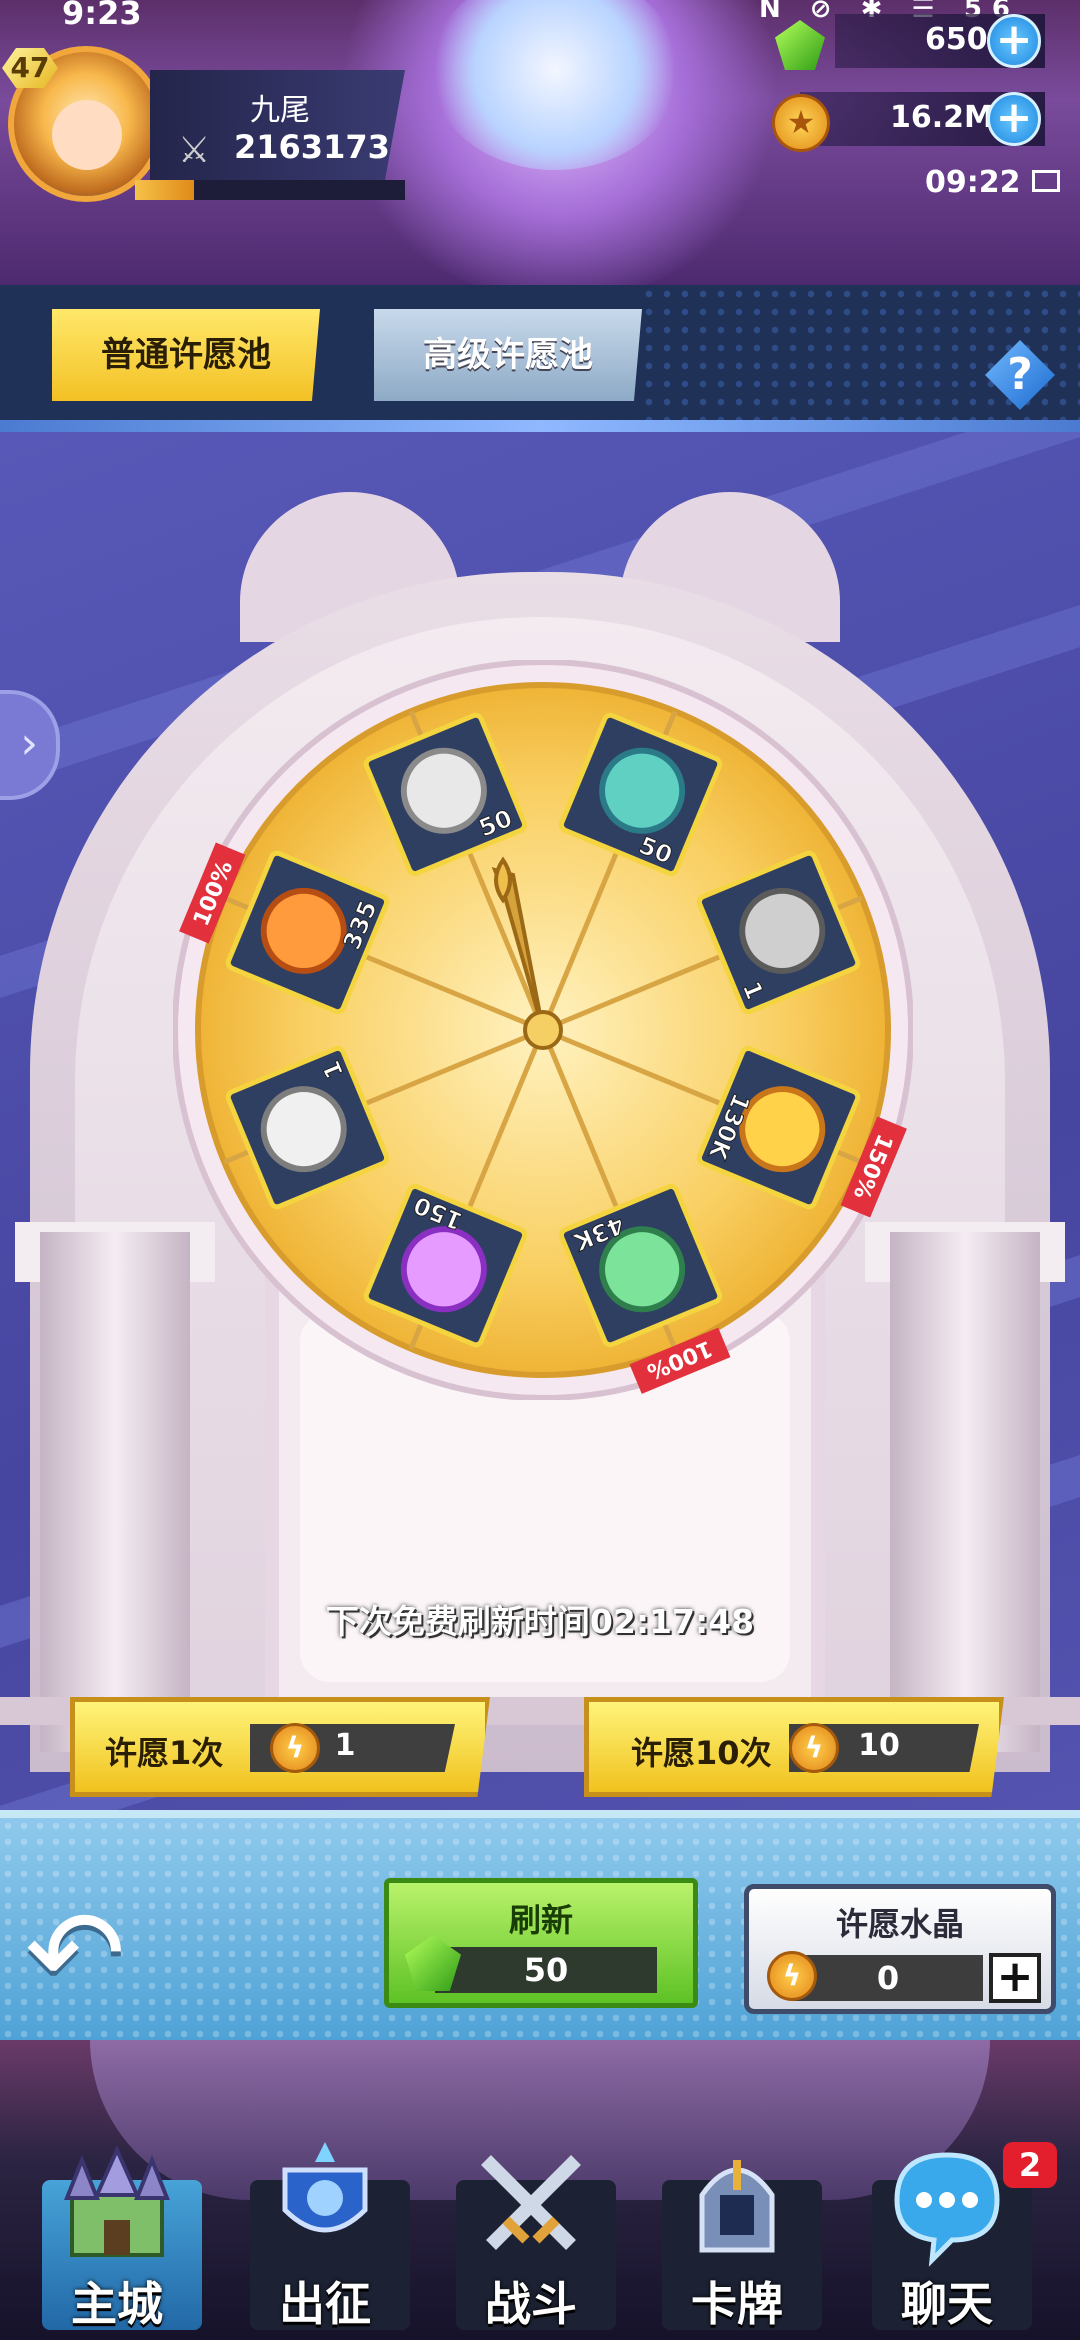 This screenshot has height=2340, width=1080. I want to click on pillar-left, so click(115, 1492).